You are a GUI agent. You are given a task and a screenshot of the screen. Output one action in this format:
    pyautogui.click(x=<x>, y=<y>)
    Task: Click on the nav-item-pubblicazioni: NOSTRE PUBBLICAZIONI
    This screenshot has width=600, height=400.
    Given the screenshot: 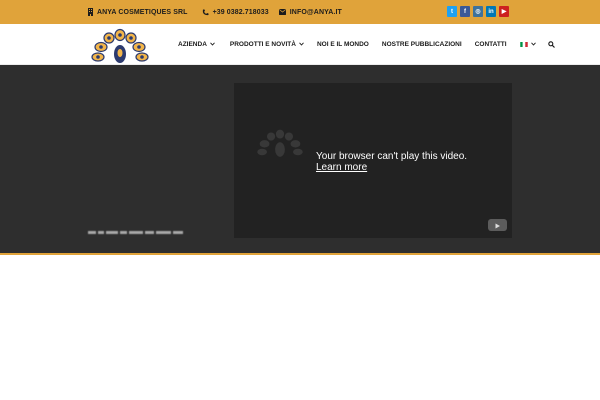 What is the action you would take?
    pyautogui.click(x=422, y=44)
    